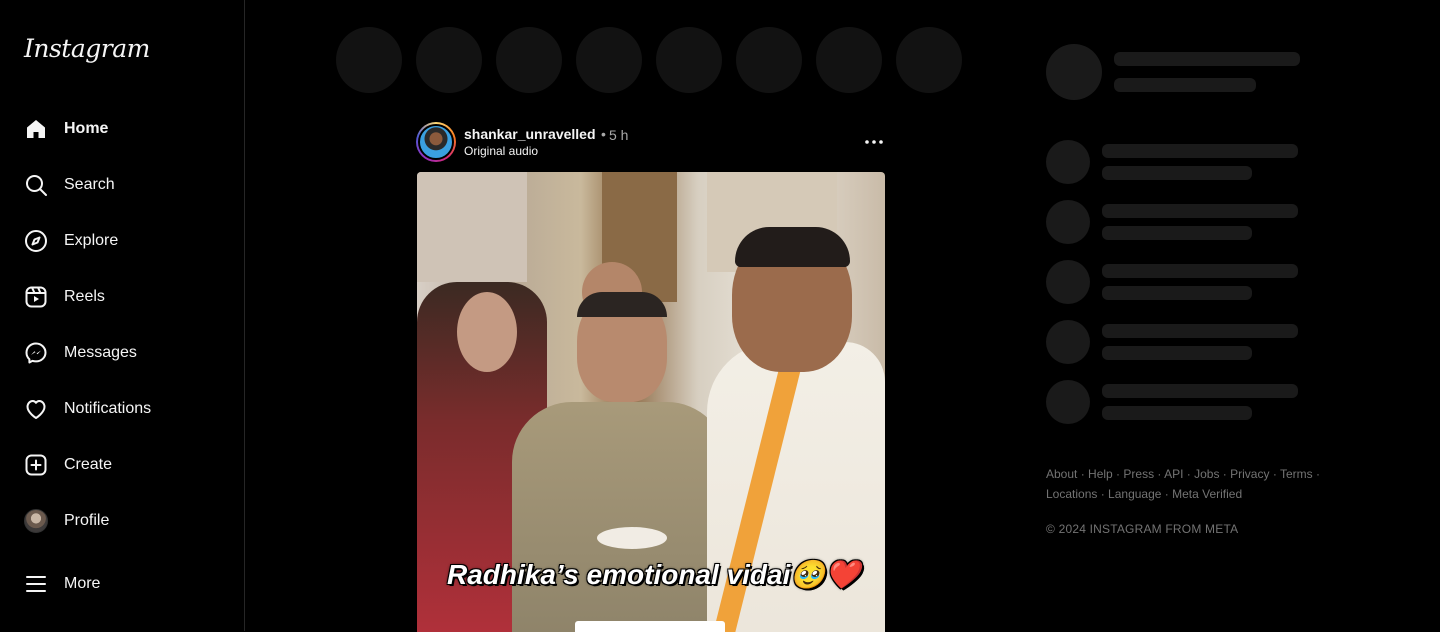 The height and width of the screenshot is (632, 1440). I want to click on sidebar-item-profile: Profile, so click(123, 521).